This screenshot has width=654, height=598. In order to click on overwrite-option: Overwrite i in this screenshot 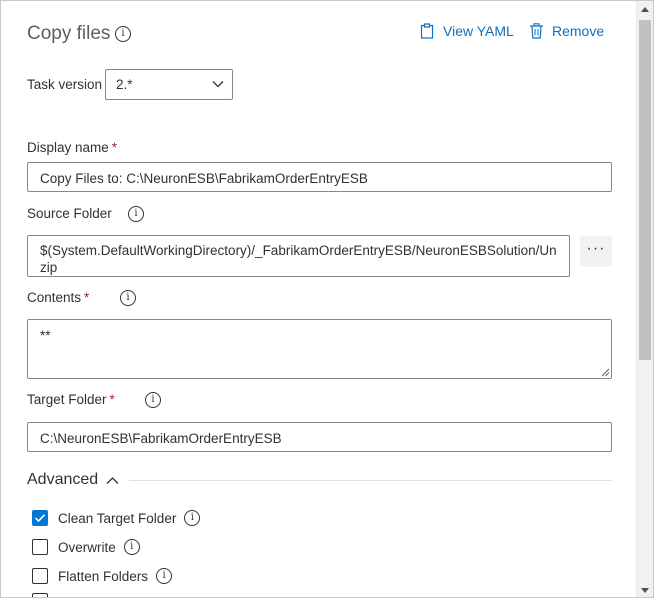, I will do `click(86, 547)`.